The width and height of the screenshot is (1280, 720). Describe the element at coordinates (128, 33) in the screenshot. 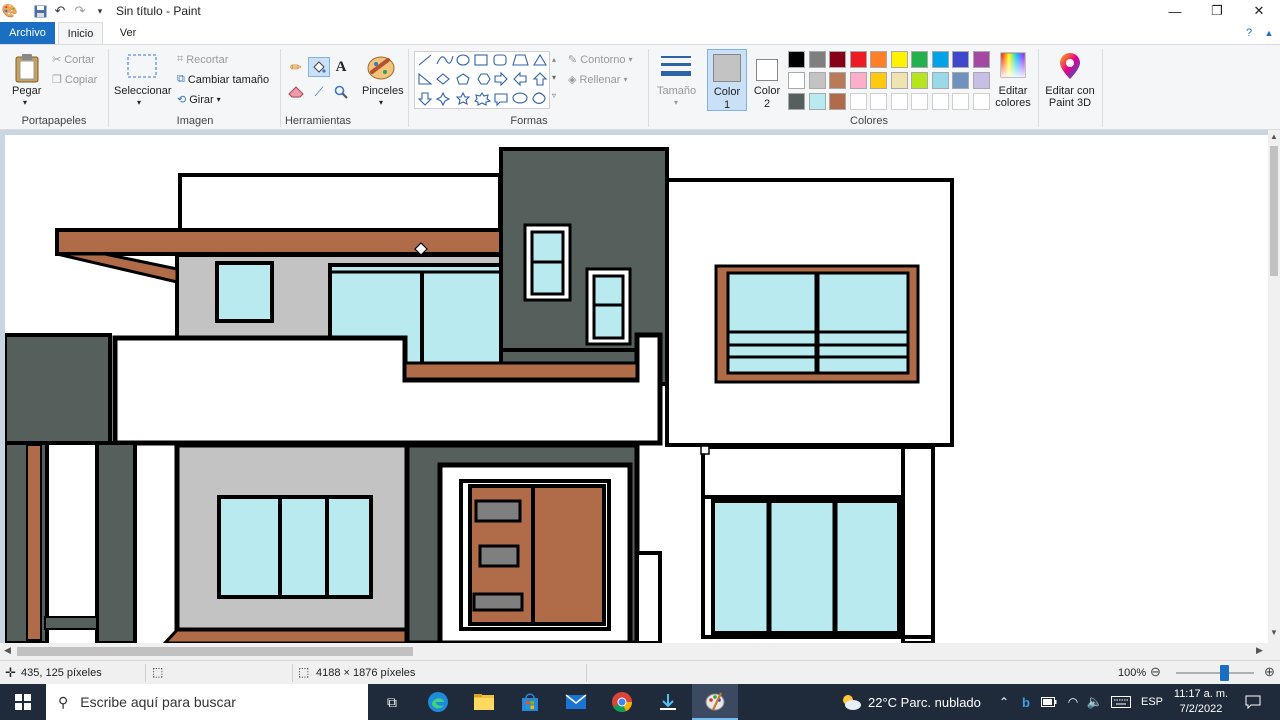

I see `tab-ver: Ver` at that location.